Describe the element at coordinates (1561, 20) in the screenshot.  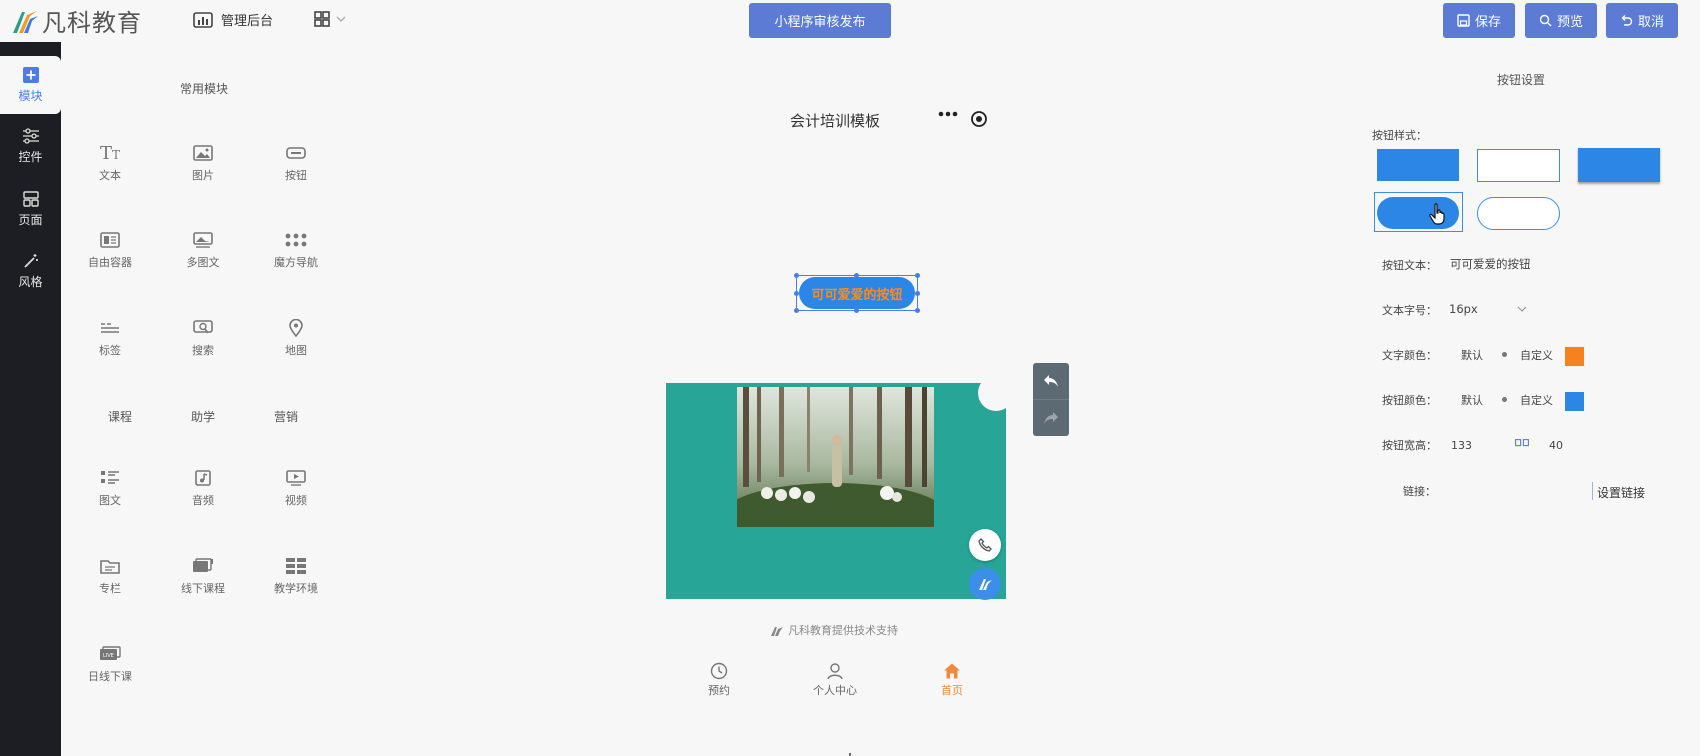
I see `preview-button: 预览` at that location.